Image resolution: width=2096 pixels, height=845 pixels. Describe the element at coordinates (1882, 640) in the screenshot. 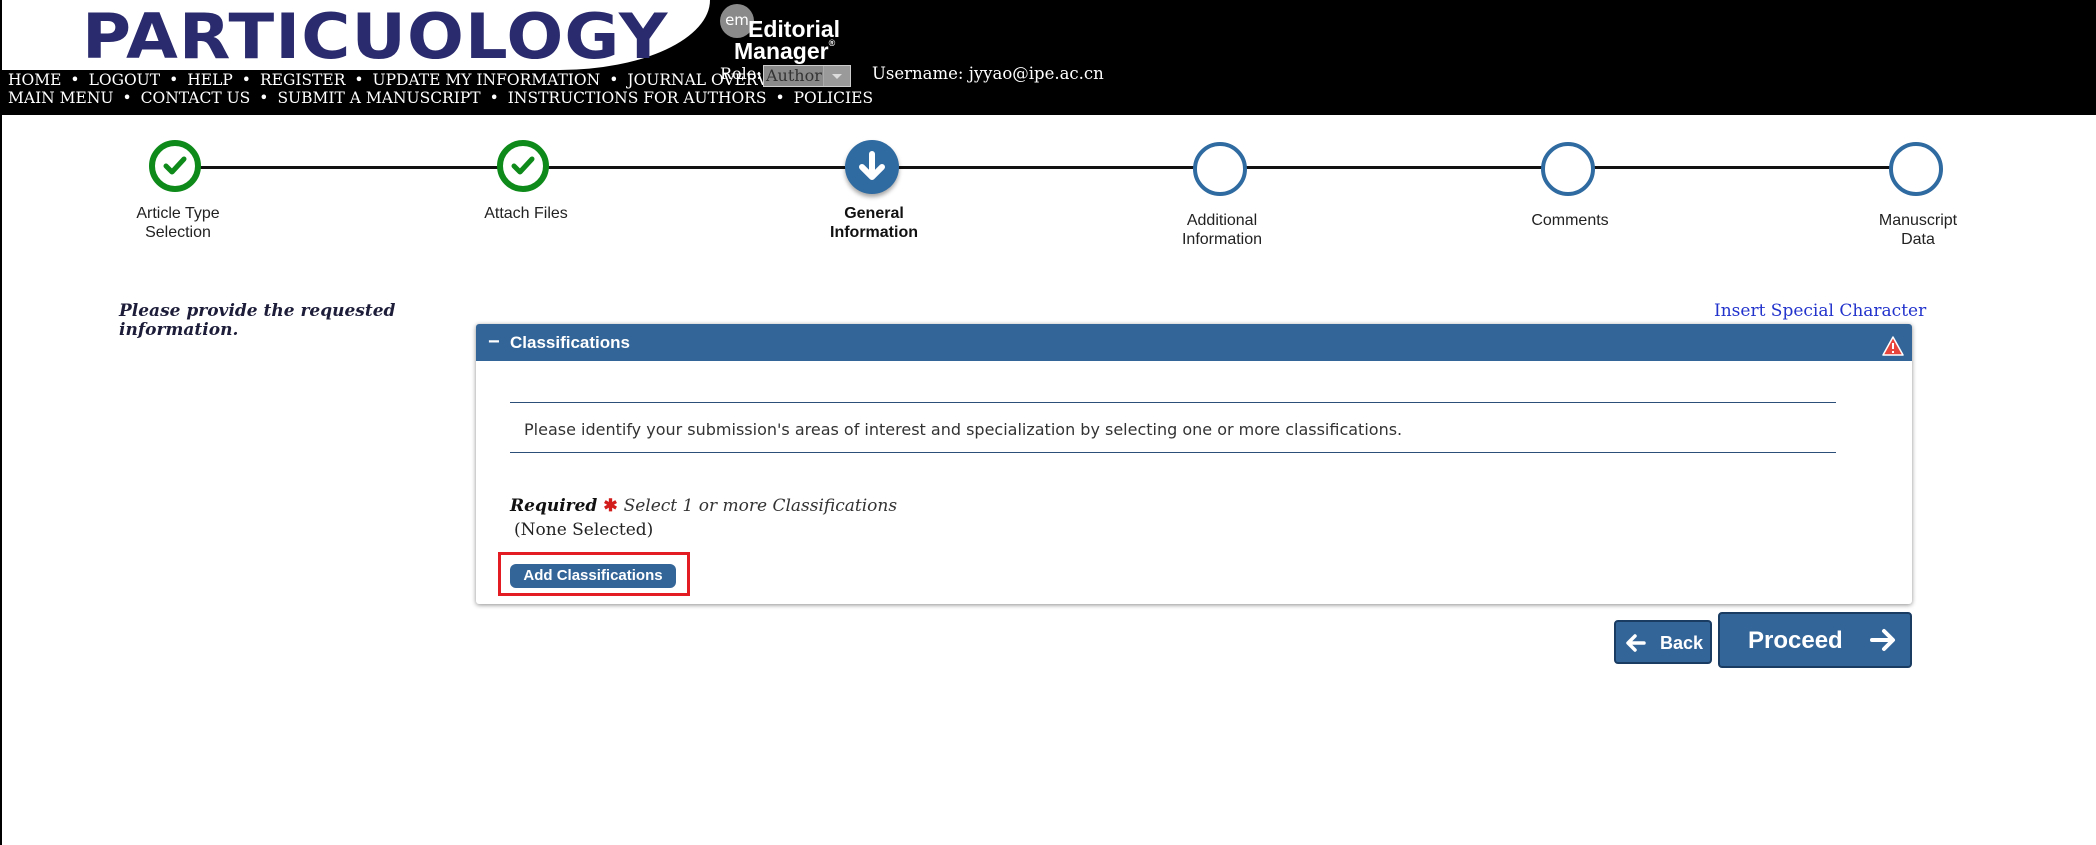

I see `arrow-right-icon` at that location.